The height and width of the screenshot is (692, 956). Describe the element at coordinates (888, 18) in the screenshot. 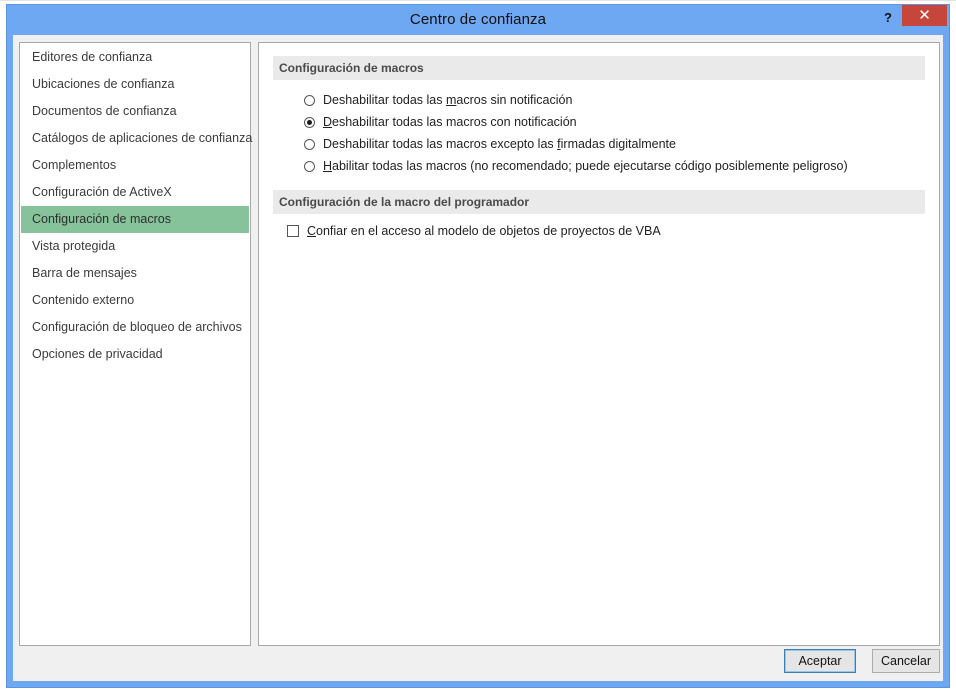

I see `help-button: ?` at that location.